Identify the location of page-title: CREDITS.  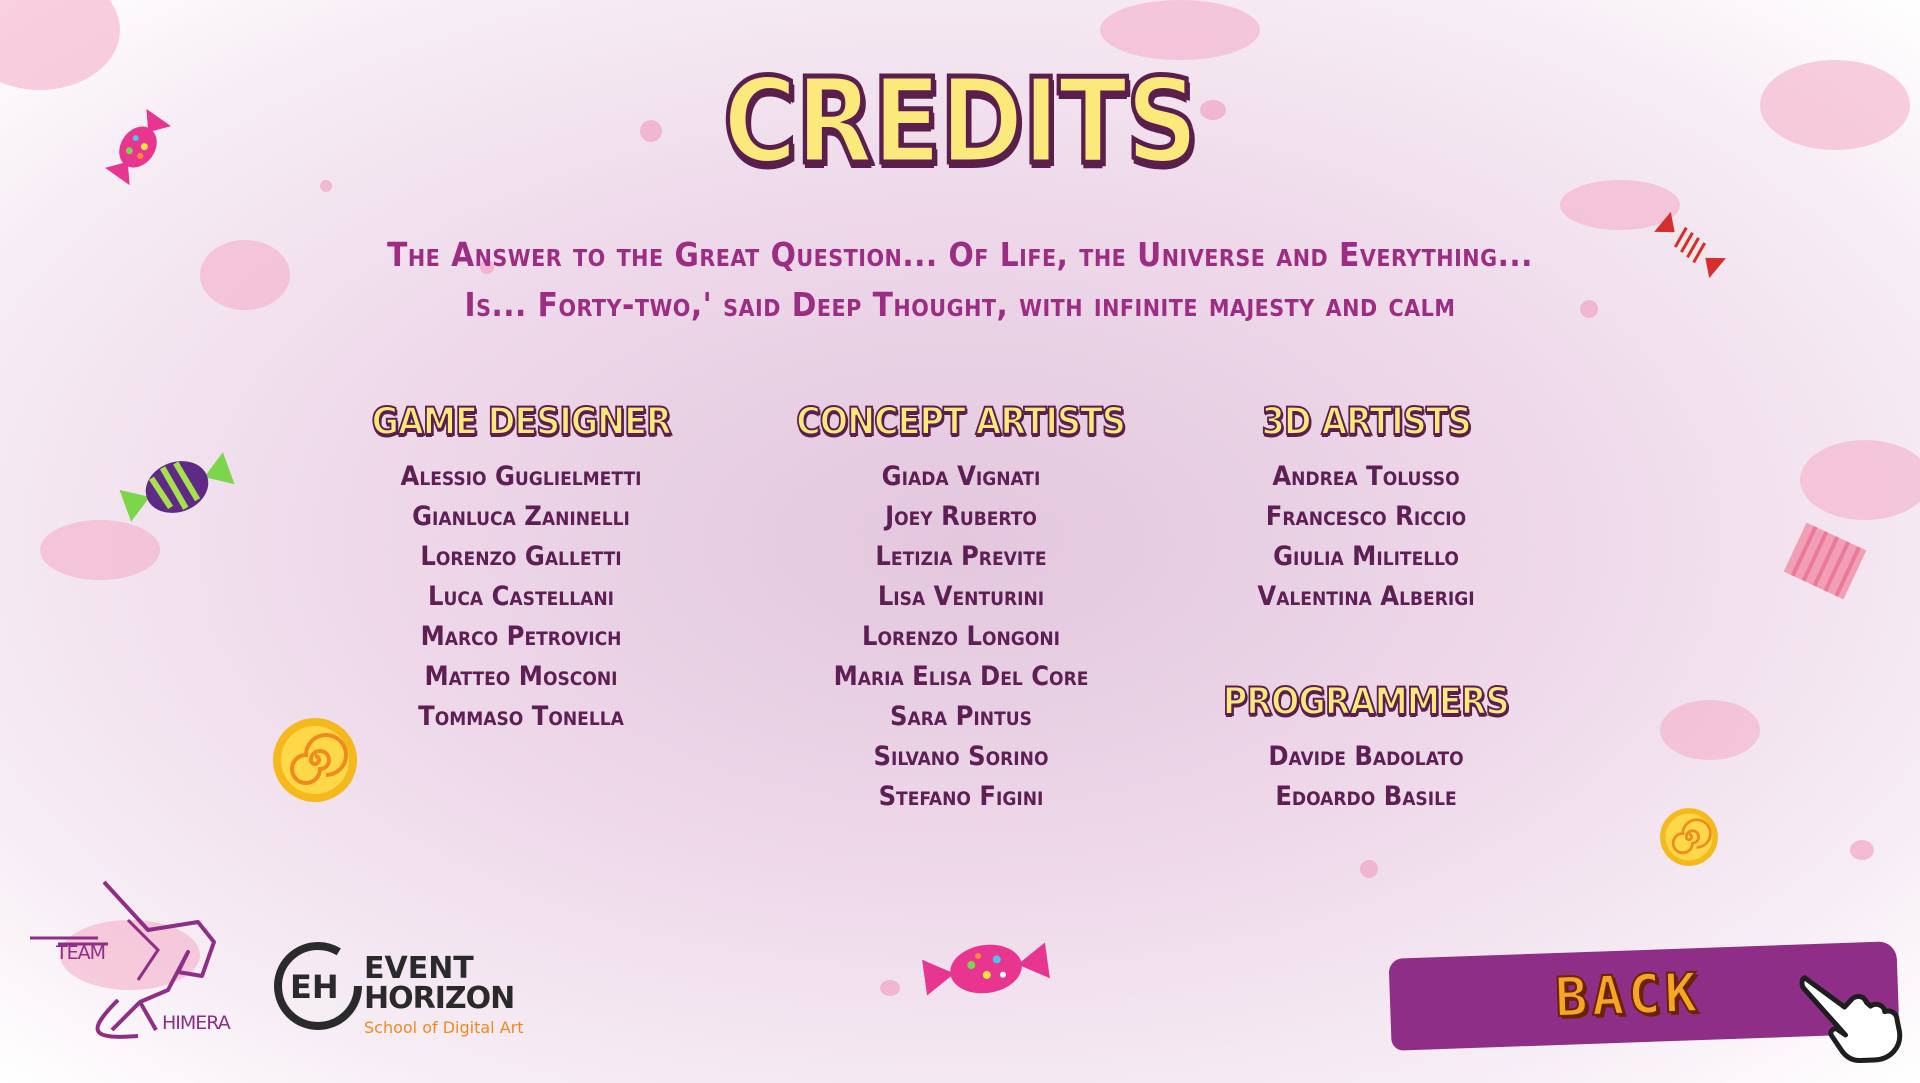
(961, 121).